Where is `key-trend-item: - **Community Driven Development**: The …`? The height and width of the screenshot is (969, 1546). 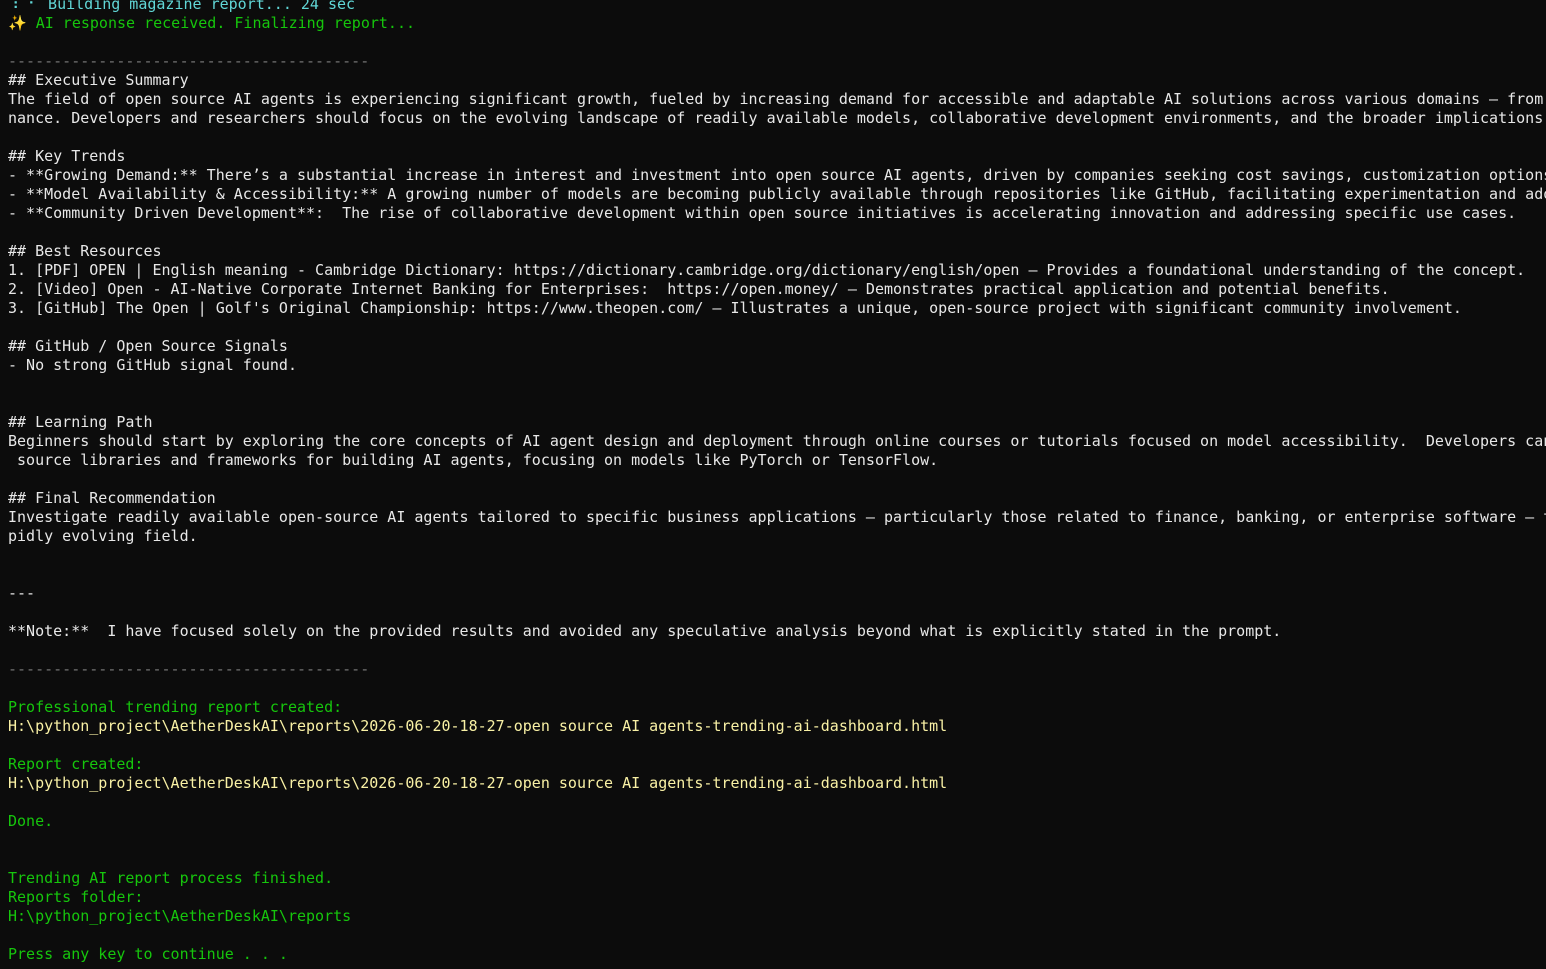 key-trend-item: - **Community Driven Development**: The … is located at coordinates (762, 213).